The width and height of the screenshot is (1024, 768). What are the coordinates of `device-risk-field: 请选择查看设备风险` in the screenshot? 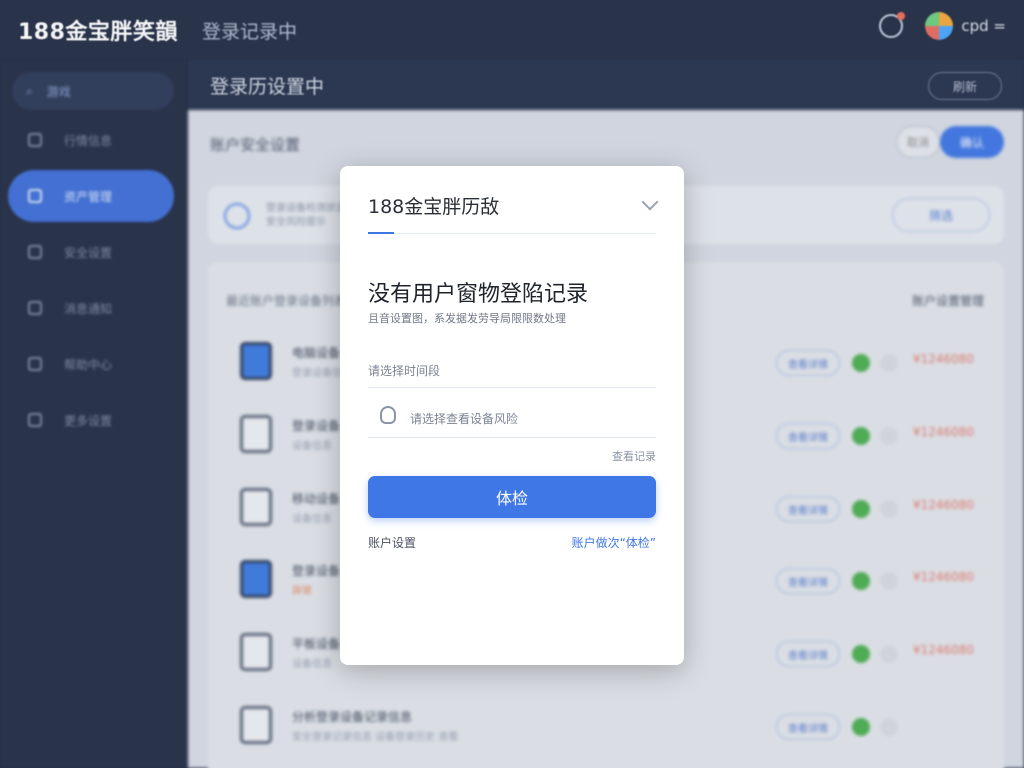 It's located at (512, 419).